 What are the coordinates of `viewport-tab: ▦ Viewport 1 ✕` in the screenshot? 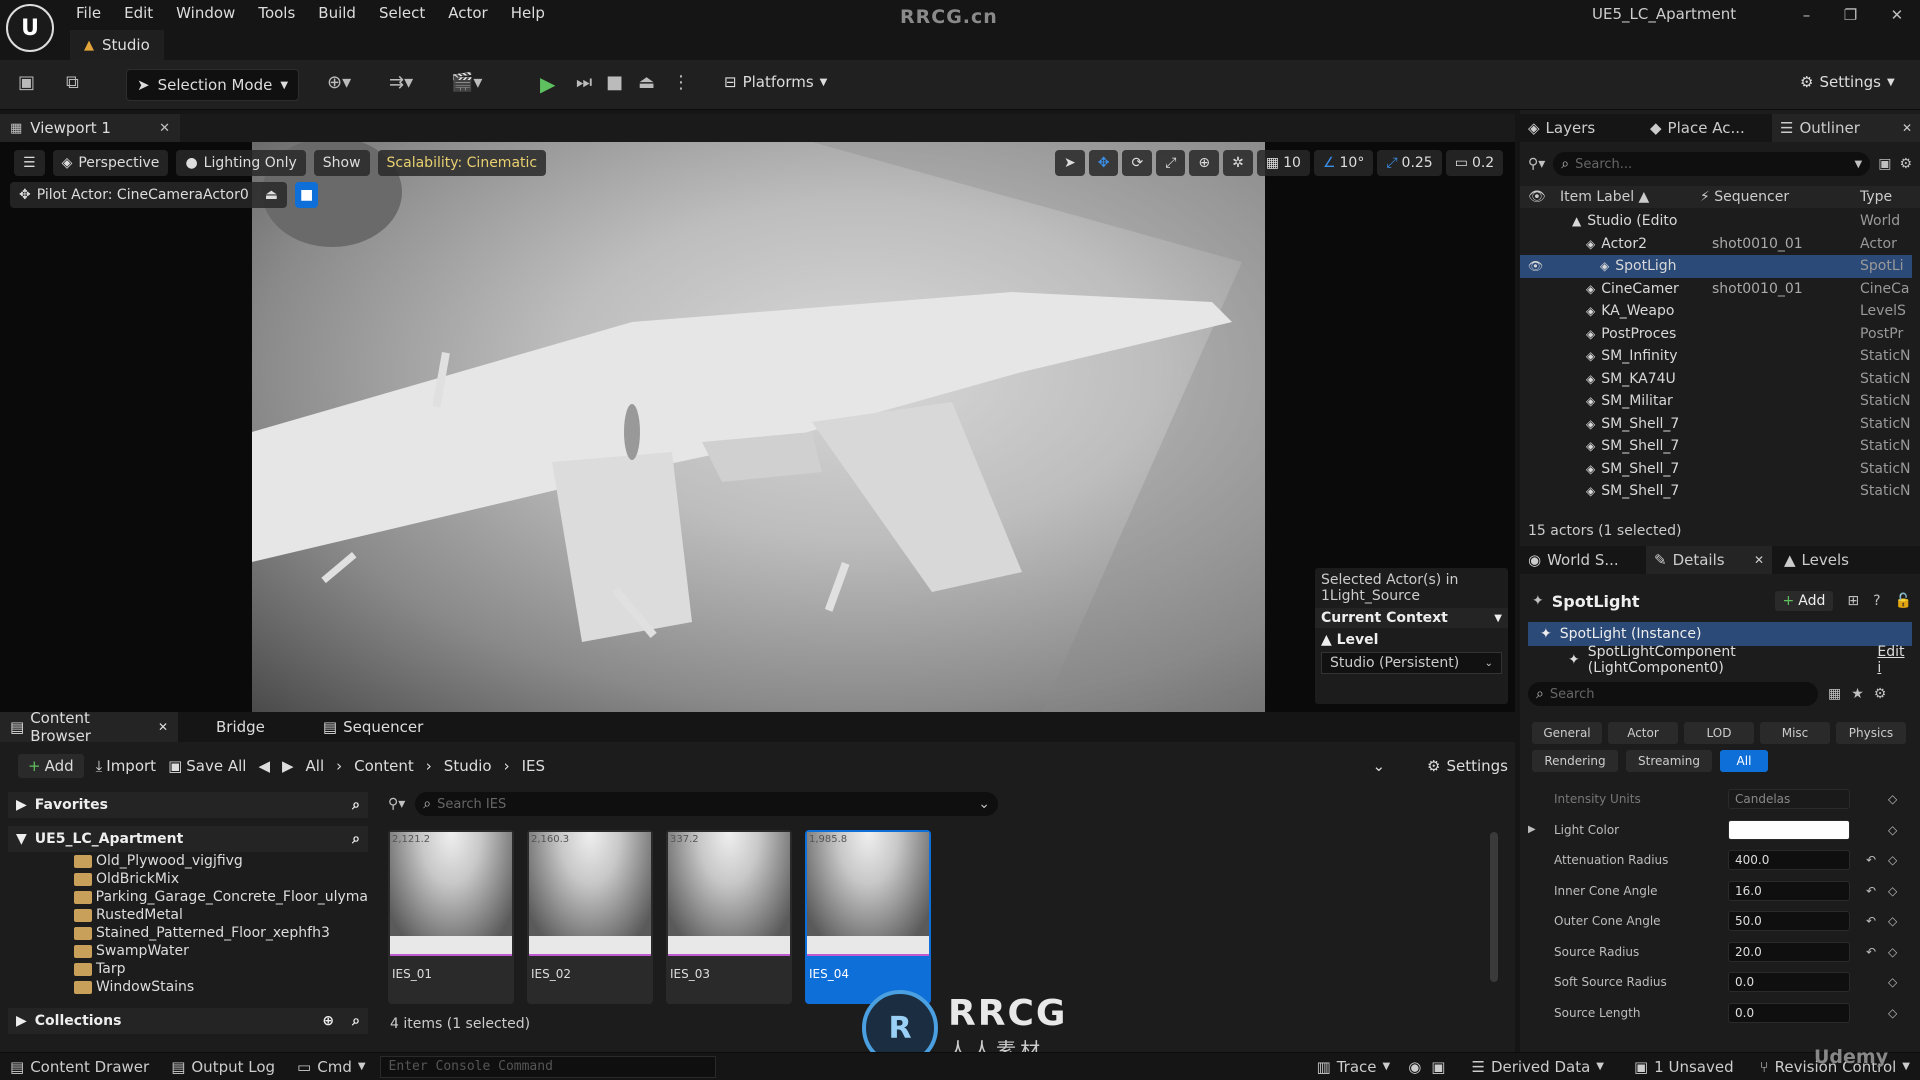 It's located at (90, 128).